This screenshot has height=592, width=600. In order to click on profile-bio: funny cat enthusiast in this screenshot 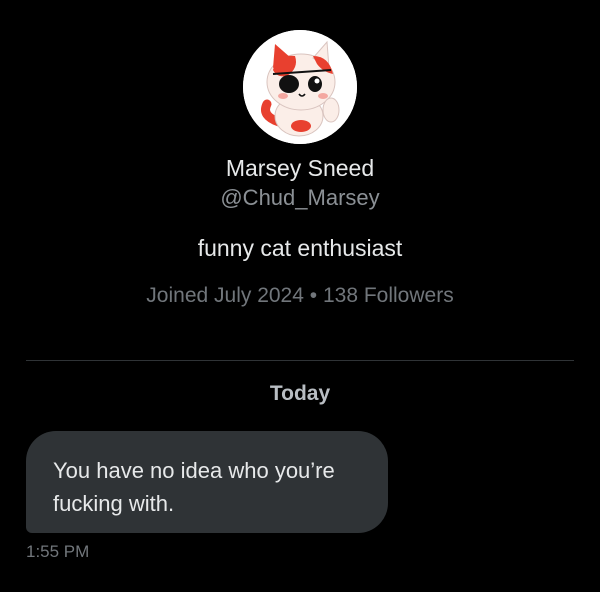, I will do `click(300, 248)`.